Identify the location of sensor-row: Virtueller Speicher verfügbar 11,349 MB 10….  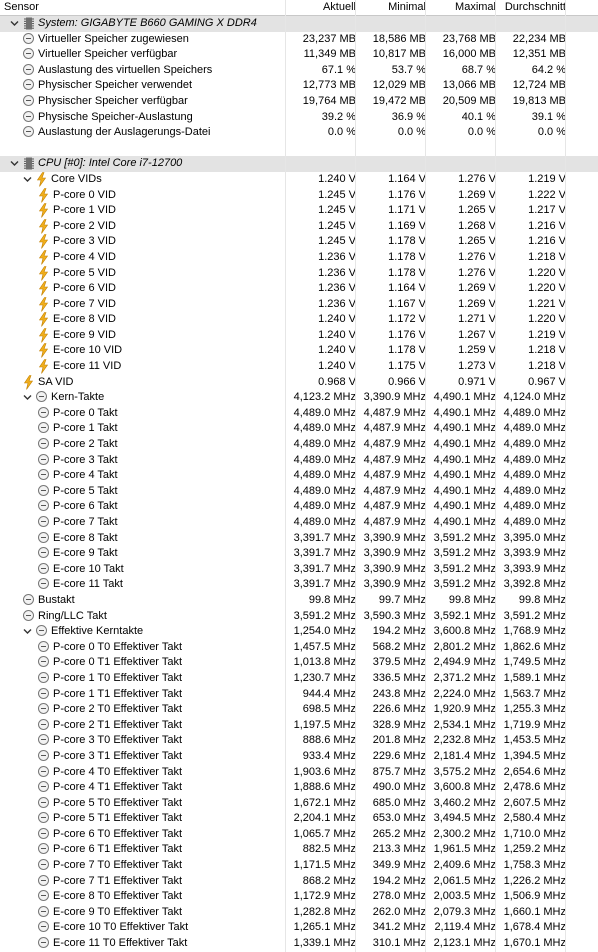
(299, 55).